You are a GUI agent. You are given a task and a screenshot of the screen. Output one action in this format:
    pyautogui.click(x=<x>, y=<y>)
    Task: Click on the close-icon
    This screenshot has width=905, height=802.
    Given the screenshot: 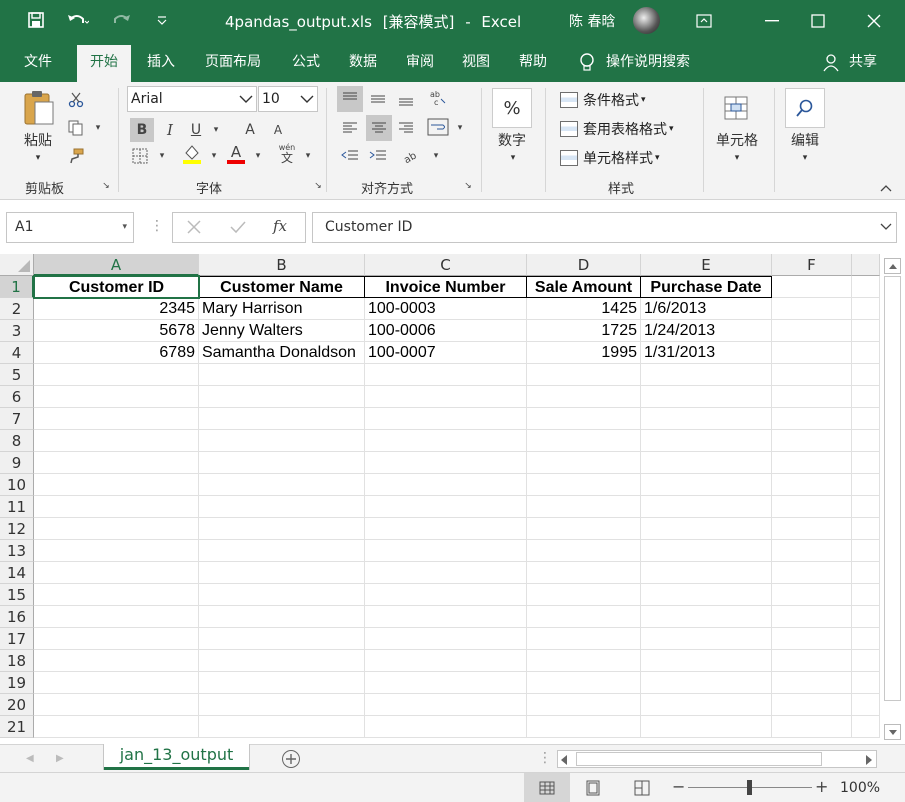 What is the action you would take?
    pyautogui.click(x=874, y=21)
    